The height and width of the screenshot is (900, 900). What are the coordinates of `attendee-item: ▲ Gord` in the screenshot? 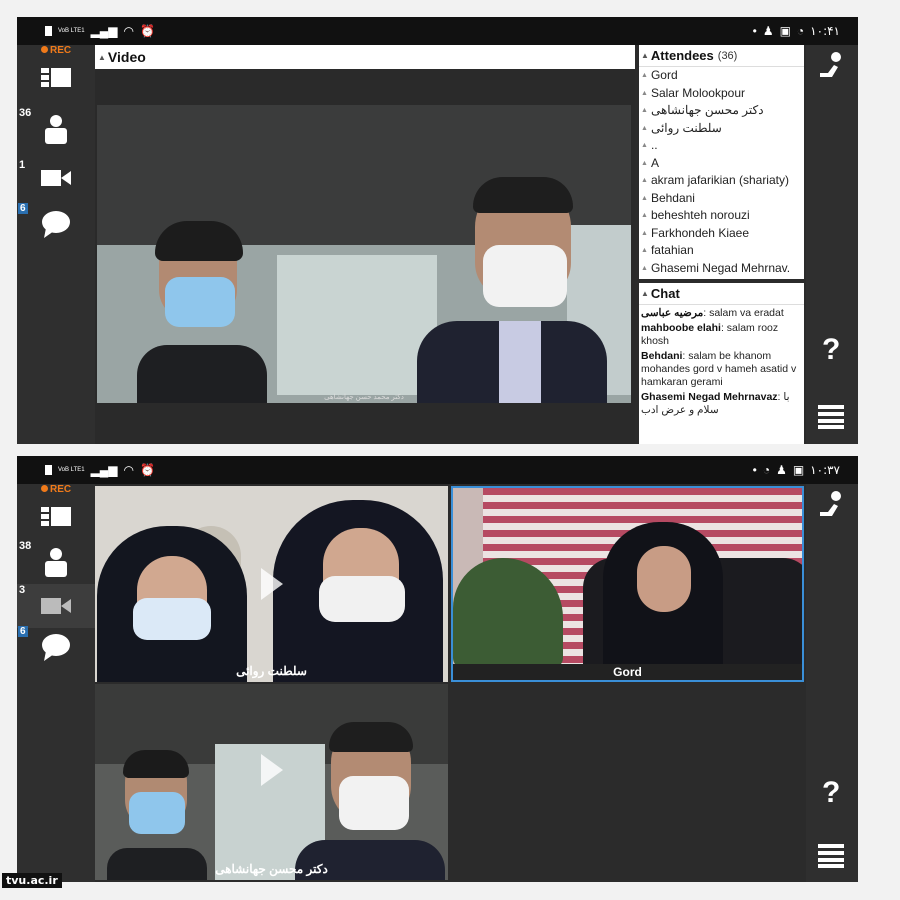 It's located at (722, 76).